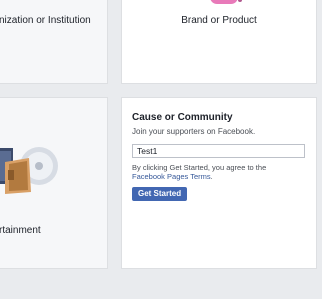 The image size is (322, 299). Describe the element at coordinates (45, 20) in the screenshot. I see `category-label-organization: nization or Institution` at that location.